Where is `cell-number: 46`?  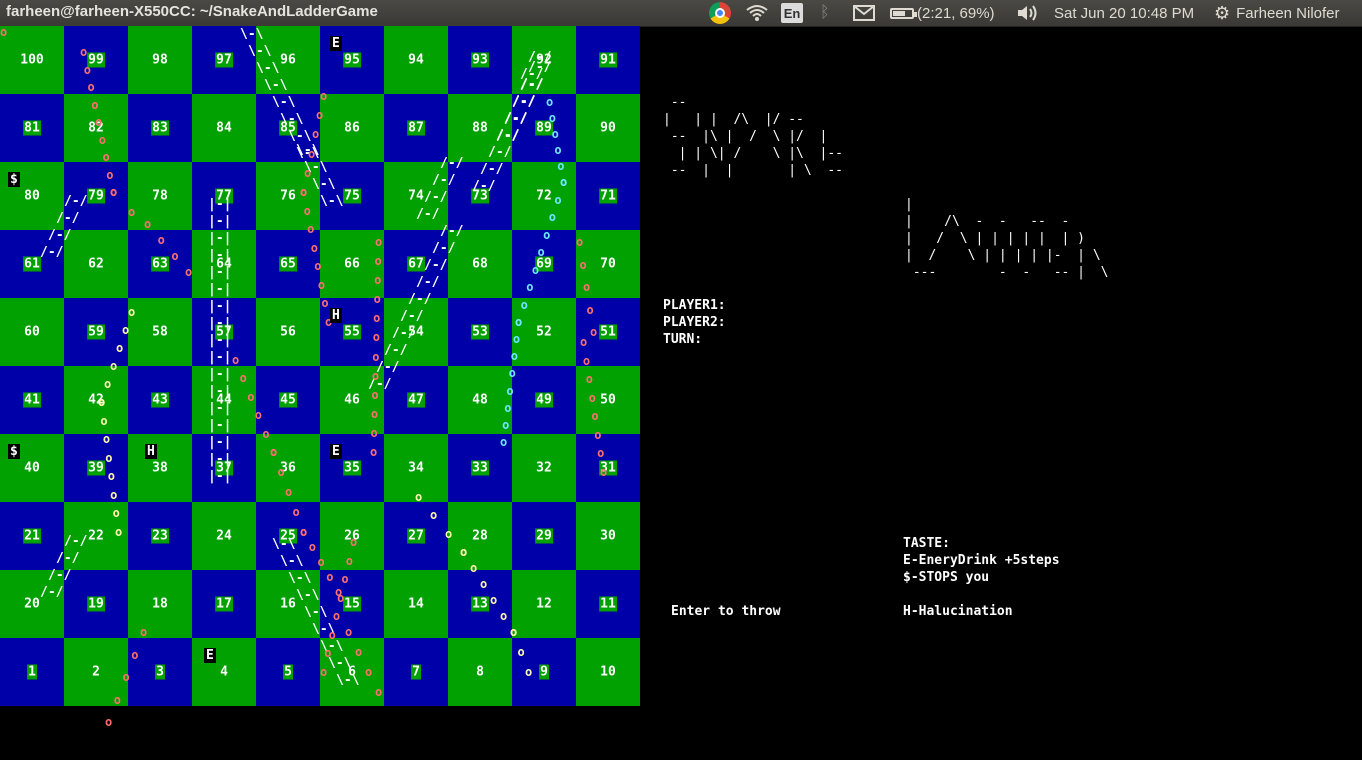
cell-number: 46 is located at coordinates (352, 400).